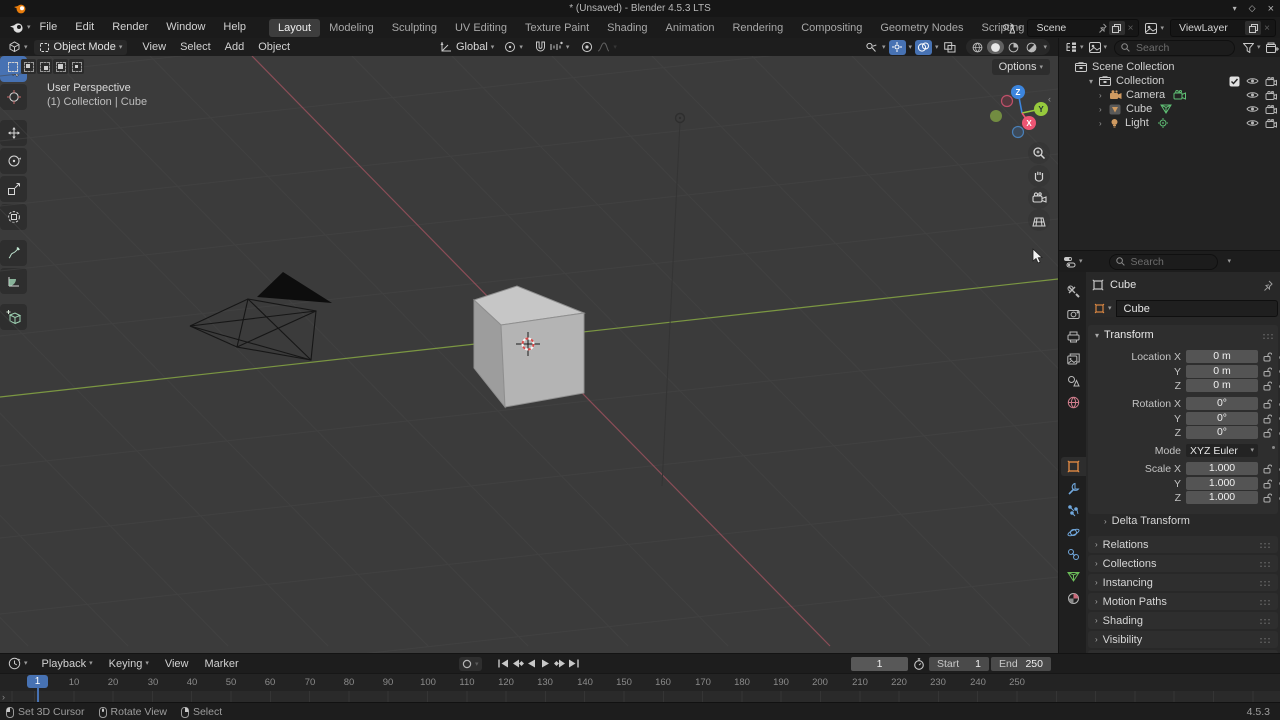 Image resolution: width=1280 pixels, height=720 pixels. I want to click on location-x-field: 0 m, so click(1222, 356).